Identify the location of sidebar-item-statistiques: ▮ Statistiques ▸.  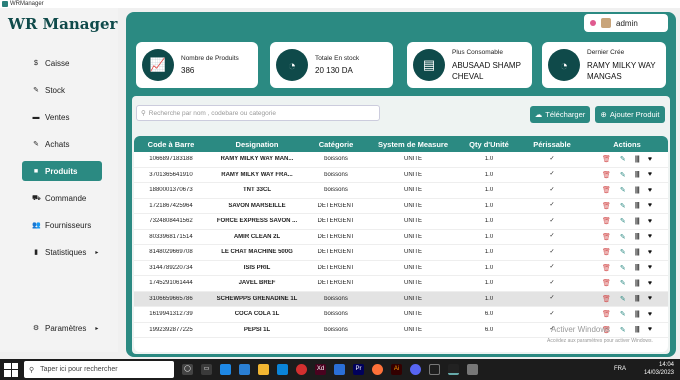
(62, 252).